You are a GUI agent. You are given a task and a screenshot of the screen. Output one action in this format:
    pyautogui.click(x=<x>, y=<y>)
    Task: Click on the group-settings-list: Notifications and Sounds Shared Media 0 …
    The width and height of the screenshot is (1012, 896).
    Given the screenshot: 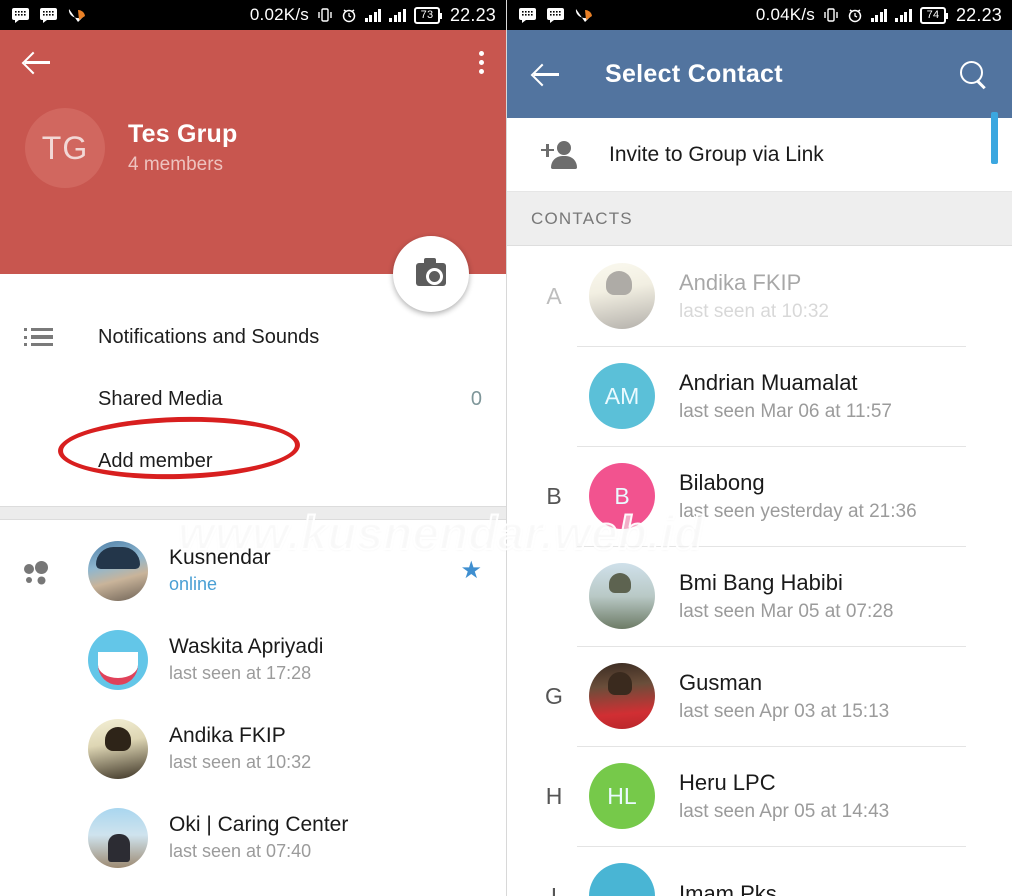 What is the action you would take?
    pyautogui.click(x=253, y=383)
    